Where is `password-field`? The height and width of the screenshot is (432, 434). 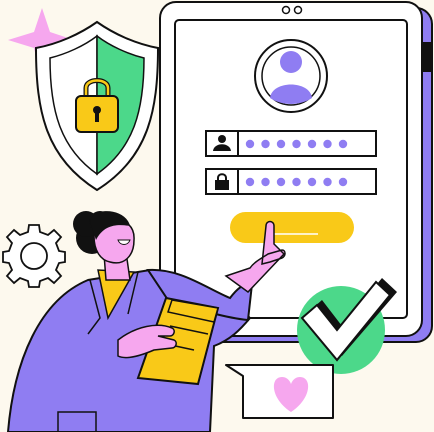
password-field is located at coordinates (291, 181).